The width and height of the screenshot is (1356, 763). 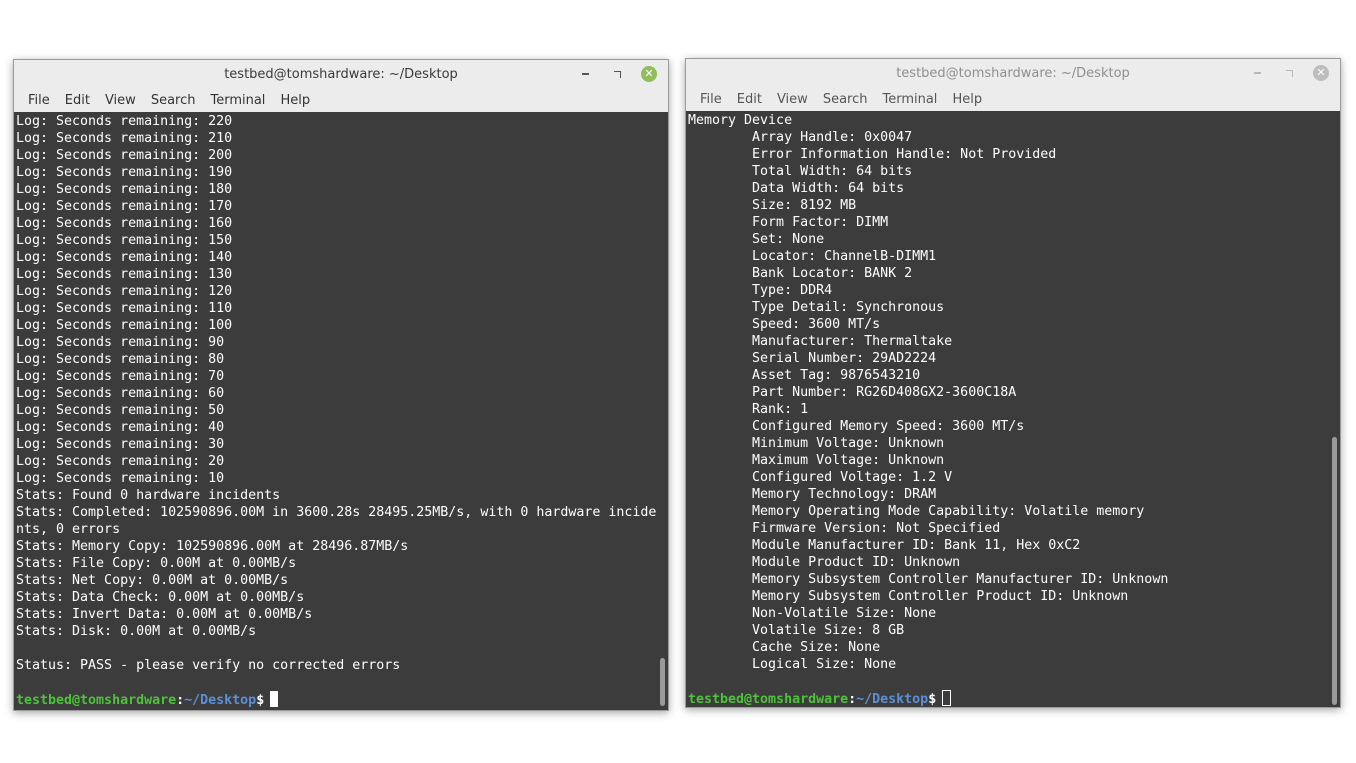 I want to click on terminal-line: Locator: ChannelB-DIMM1, so click(x=812, y=256).